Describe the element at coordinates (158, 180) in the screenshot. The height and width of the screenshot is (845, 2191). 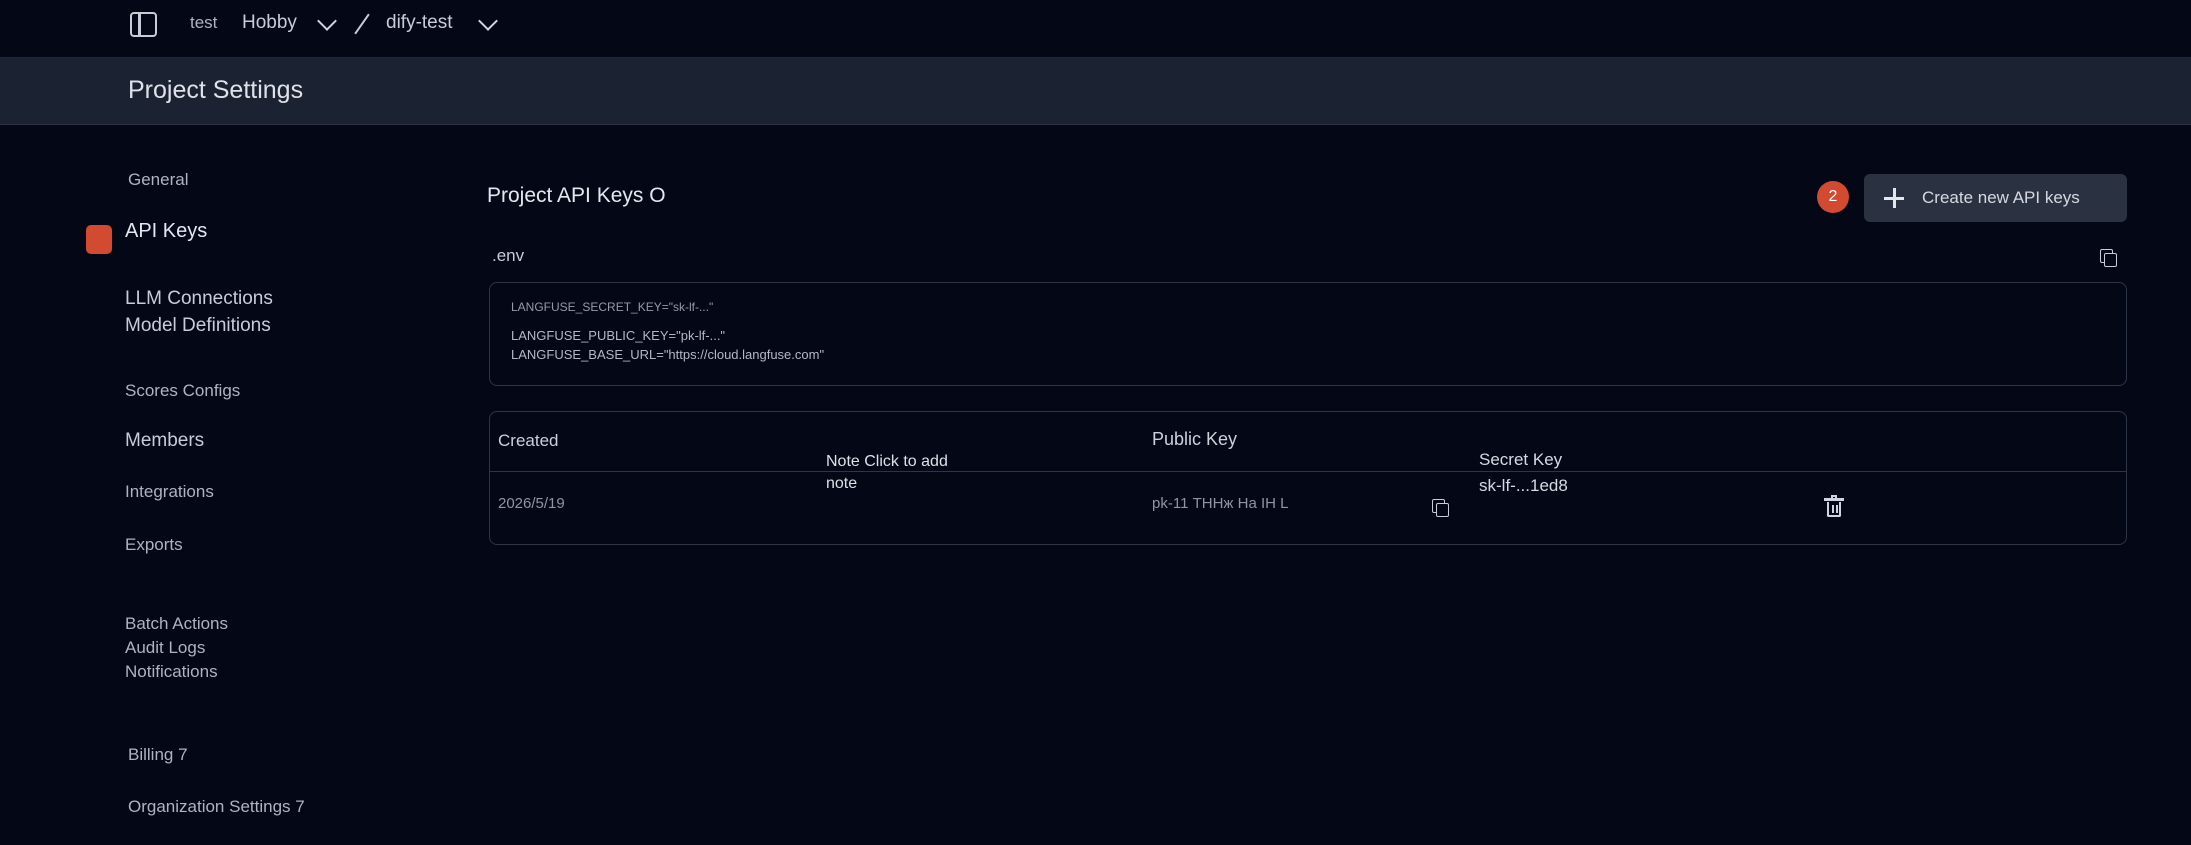
I see `sidebar-item-general: General` at that location.